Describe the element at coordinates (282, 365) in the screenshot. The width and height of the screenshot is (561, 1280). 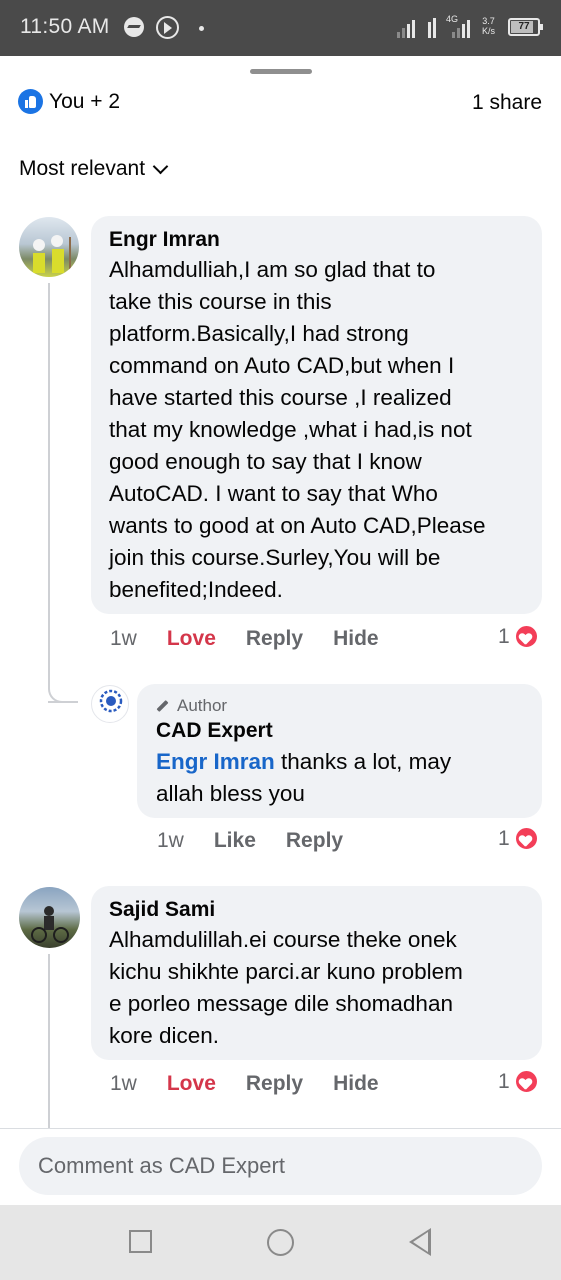
I see `comment-line: command on Auto CAD,but when I` at that location.